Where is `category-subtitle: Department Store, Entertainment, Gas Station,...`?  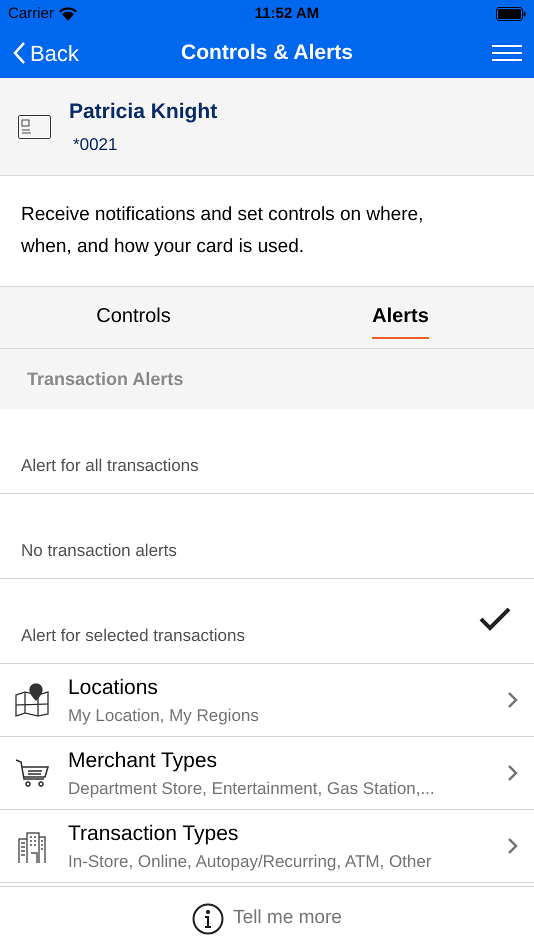 category-subtitle: Department Store, Entertainment, Gas Station,... is located at coordinates (252, 789).